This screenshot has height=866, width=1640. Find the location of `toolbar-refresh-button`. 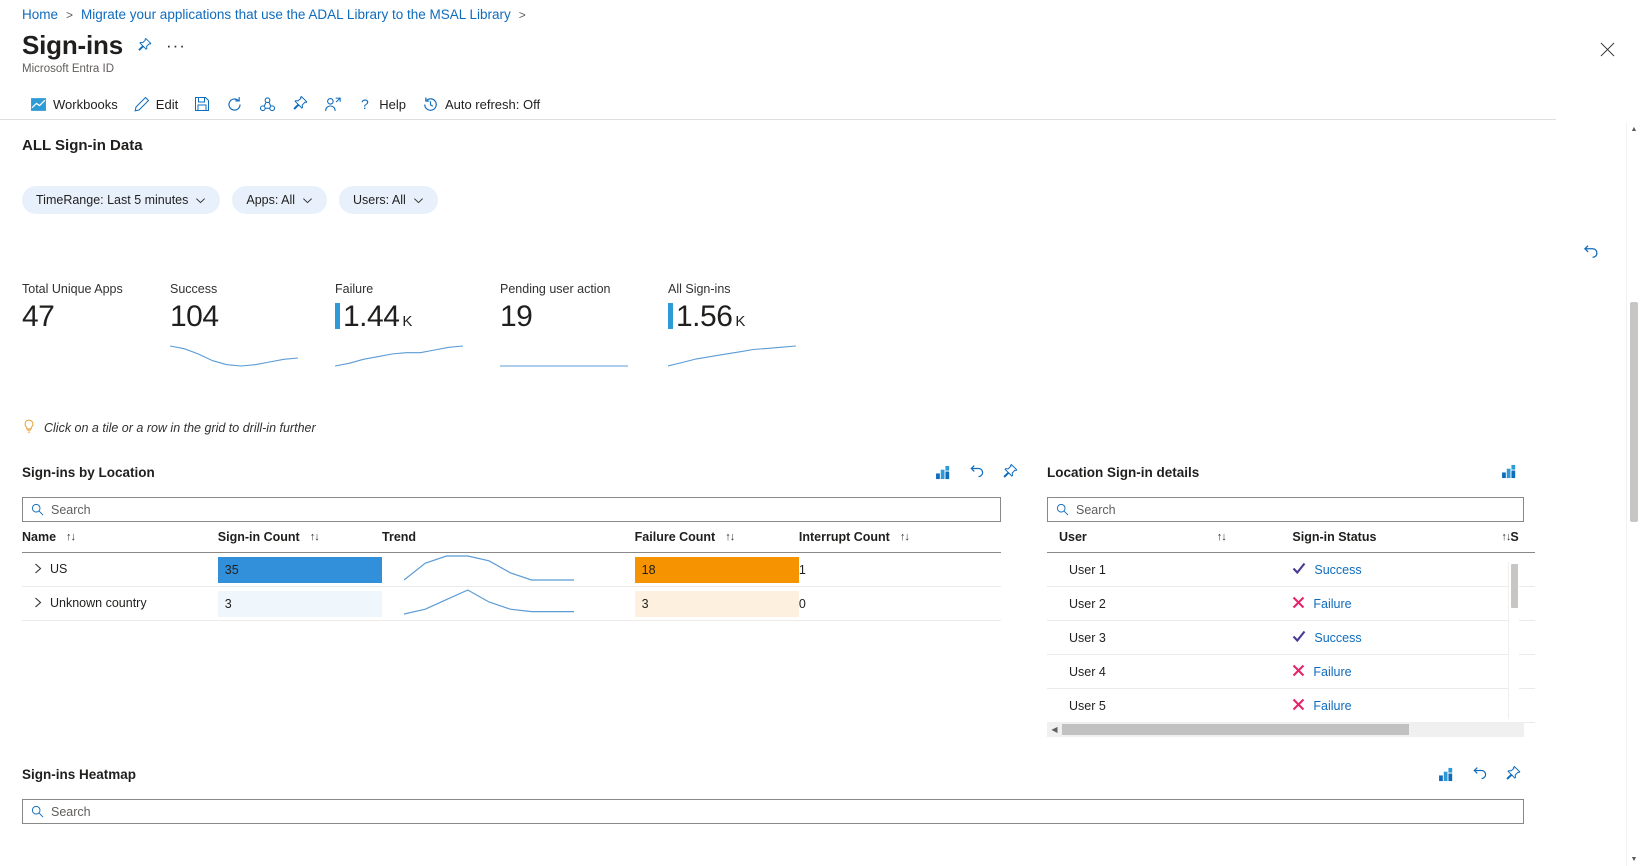

toolbar-refresh-button is located at coordinates (234, 104).